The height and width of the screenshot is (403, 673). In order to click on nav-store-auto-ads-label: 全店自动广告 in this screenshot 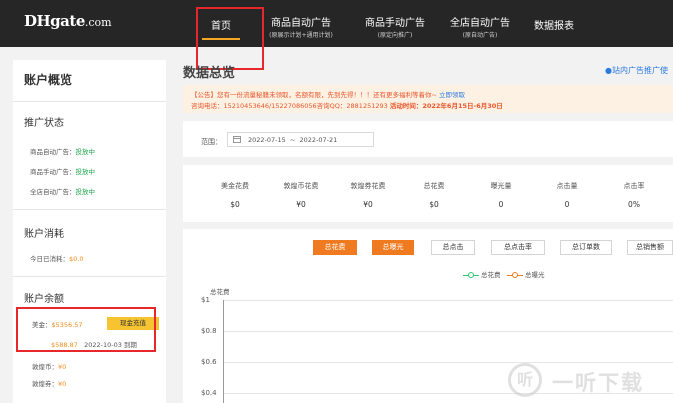, I will do `click(480, 23)`.